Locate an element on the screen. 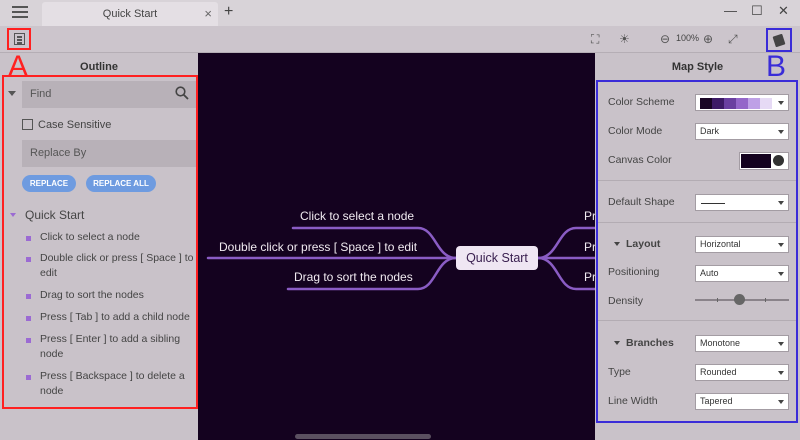 The width and height of the screenshot is (800, 440). title-bar: Quick Start × + — ☐ ✕ is located at coordinates (400, 13).